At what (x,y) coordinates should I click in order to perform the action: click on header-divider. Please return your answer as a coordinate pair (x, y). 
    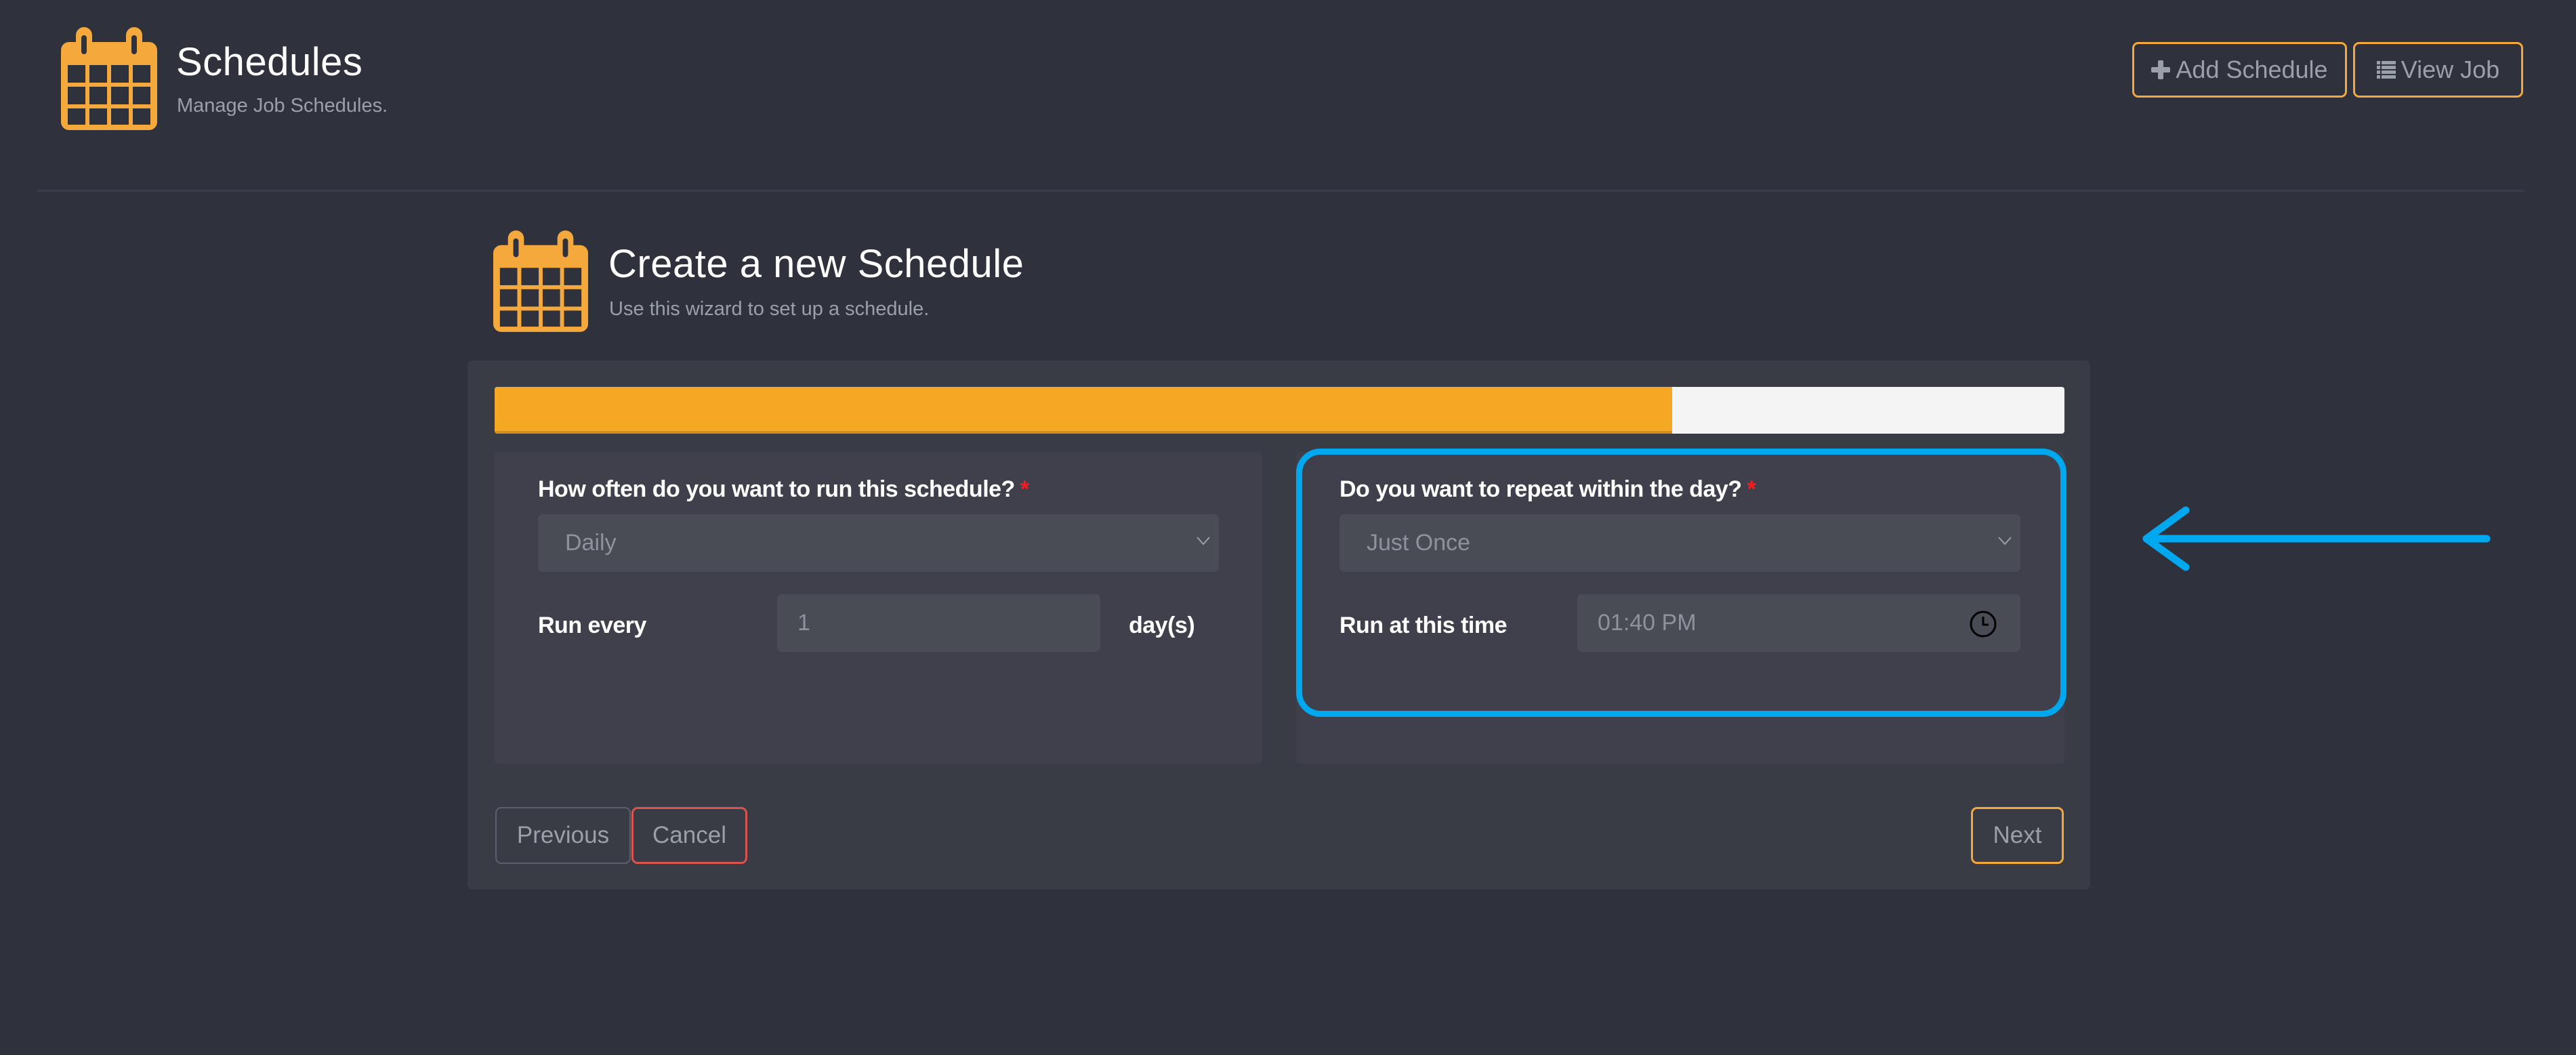
    Looking at the image, I should click on (1280, 191).